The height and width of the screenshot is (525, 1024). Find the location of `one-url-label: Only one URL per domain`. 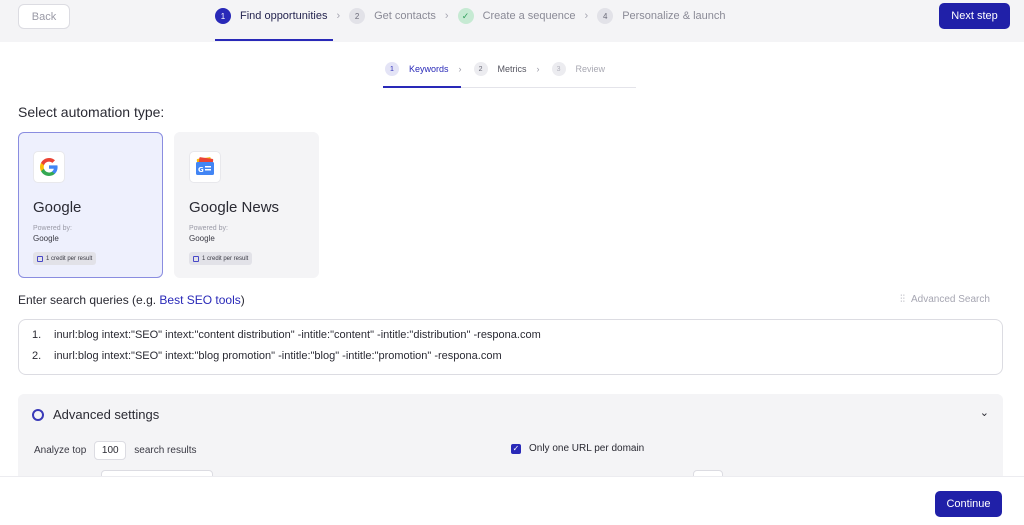

one-url-label: Only one URL per domain is located at coordinates (587, 448).